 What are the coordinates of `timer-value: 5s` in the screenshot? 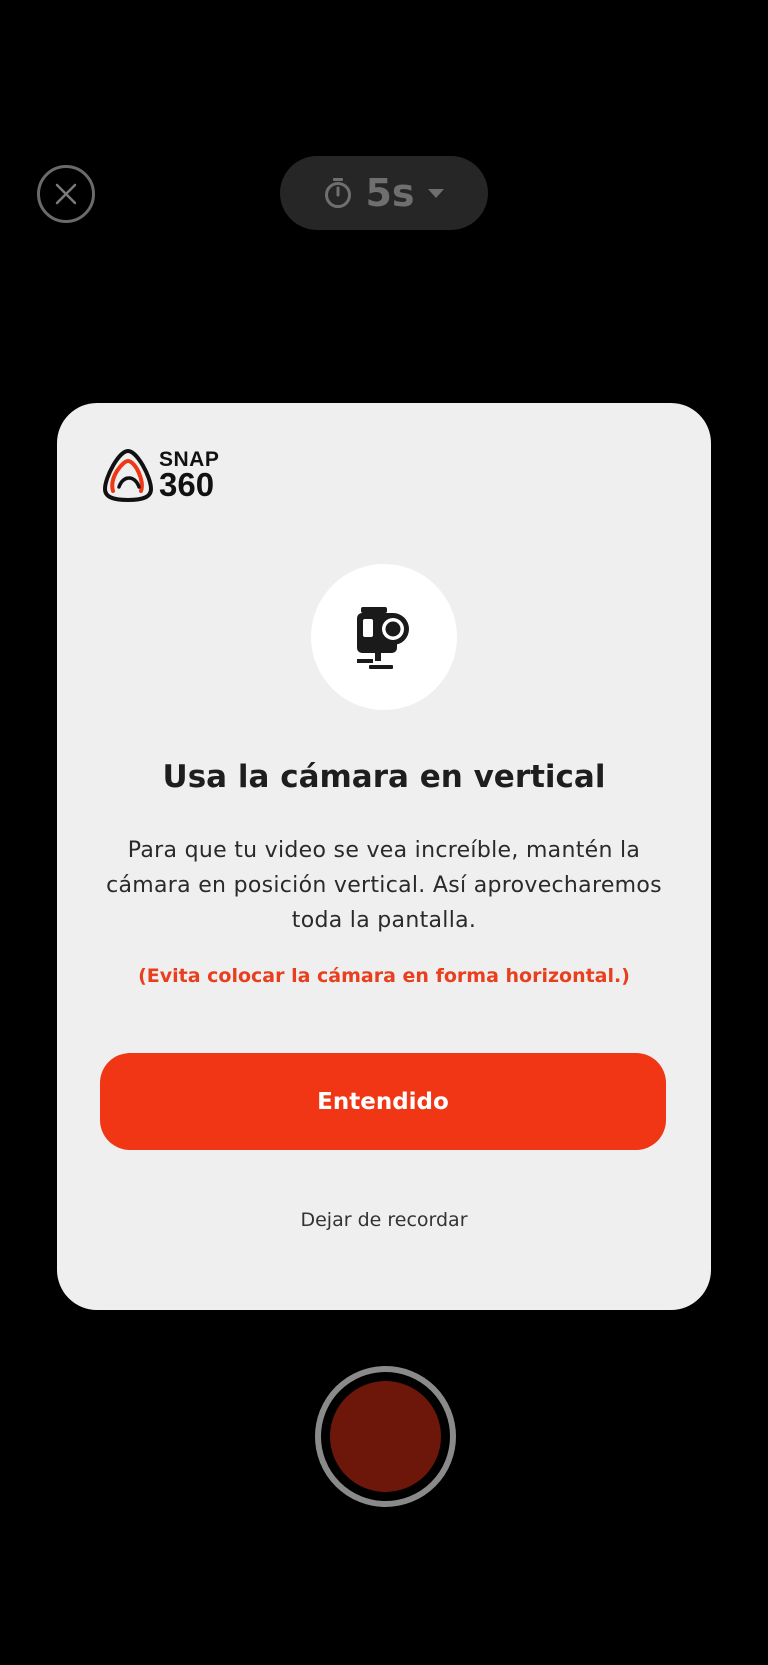 It's located at (390, 193).